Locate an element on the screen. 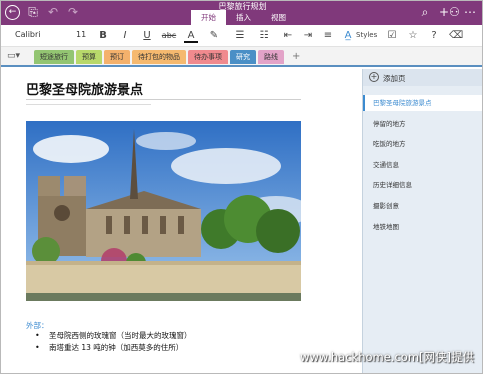 The height and width of the screenshot is (374, 483). tab-view: 视图 is located at coordinates (278, 17).